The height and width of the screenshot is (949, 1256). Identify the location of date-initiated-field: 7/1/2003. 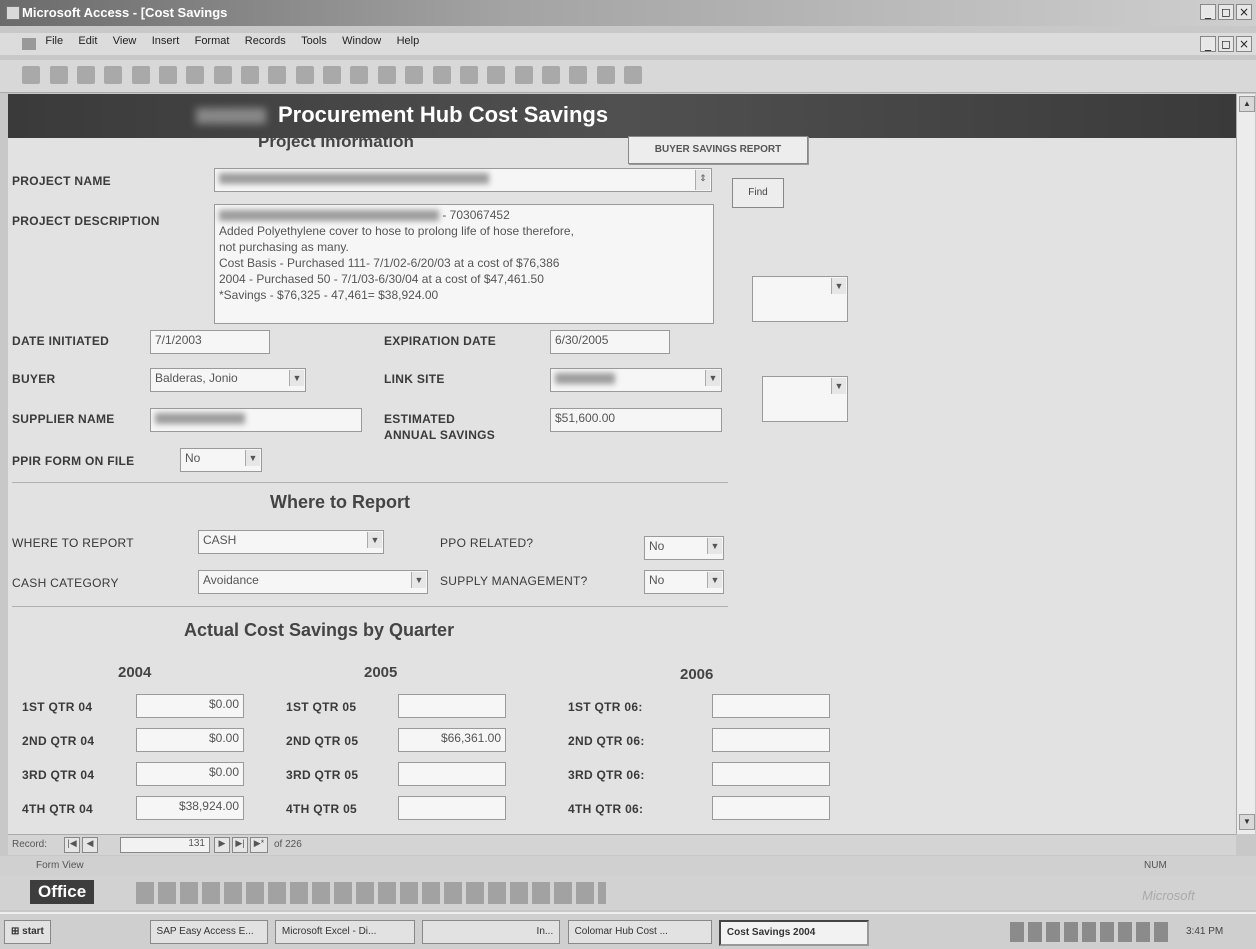
(210, 342).